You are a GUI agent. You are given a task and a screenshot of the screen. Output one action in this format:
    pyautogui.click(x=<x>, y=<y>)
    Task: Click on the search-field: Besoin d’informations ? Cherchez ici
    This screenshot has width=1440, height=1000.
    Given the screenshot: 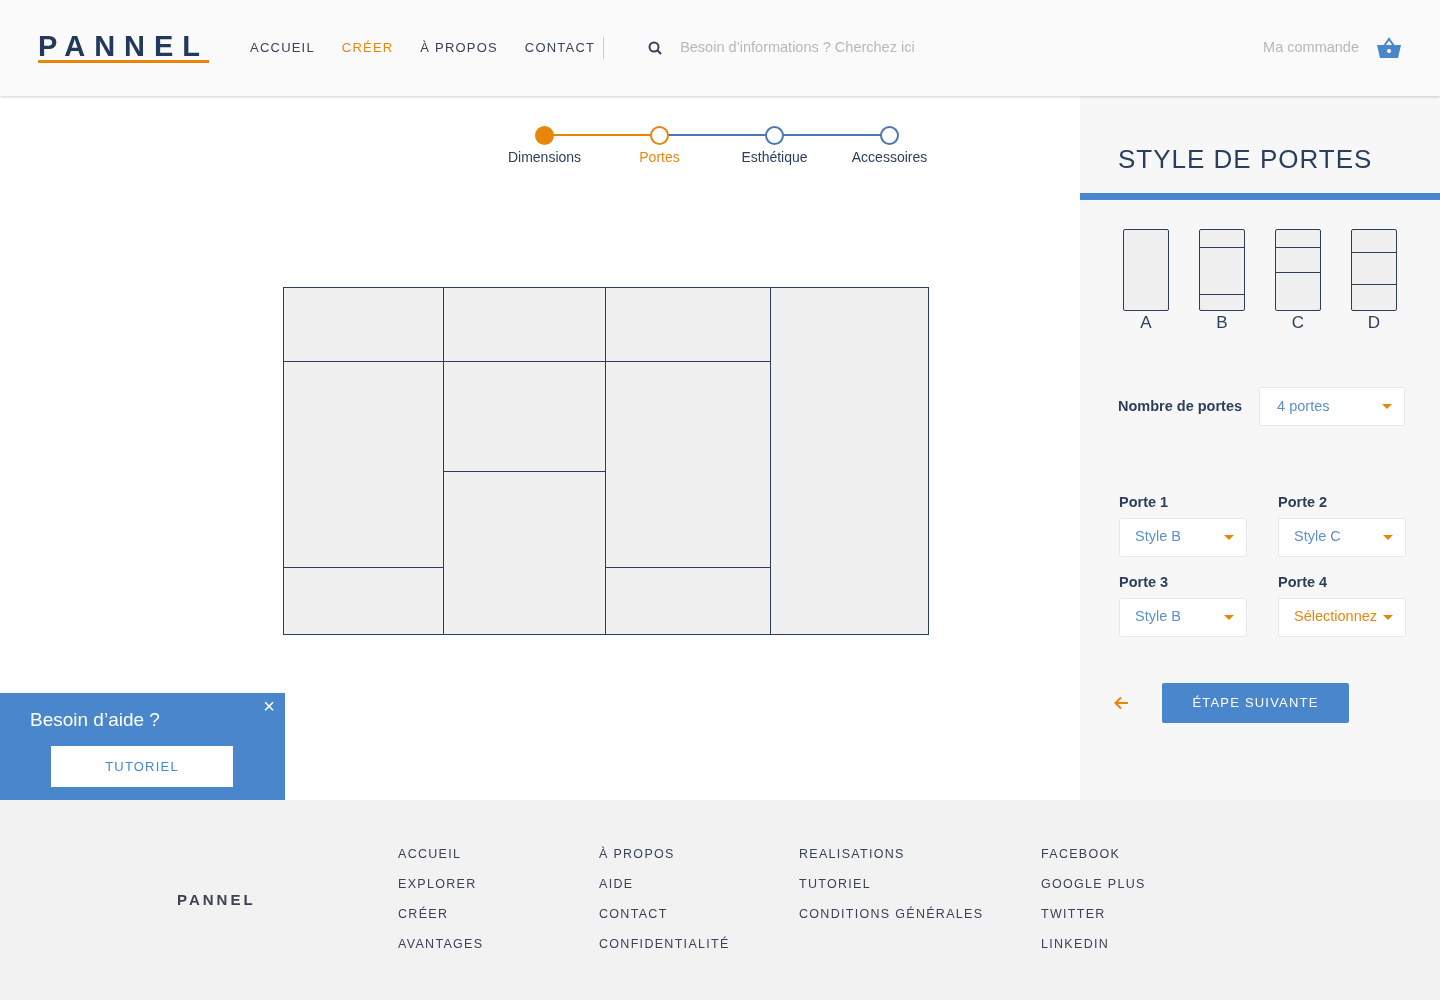 What is the action you would take?
    pyautogui.click(x=828, y=48)
    